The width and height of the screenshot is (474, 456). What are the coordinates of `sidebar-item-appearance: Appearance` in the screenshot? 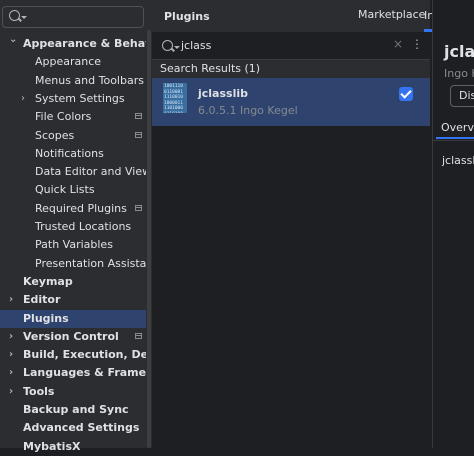 It's located at (76, 62).